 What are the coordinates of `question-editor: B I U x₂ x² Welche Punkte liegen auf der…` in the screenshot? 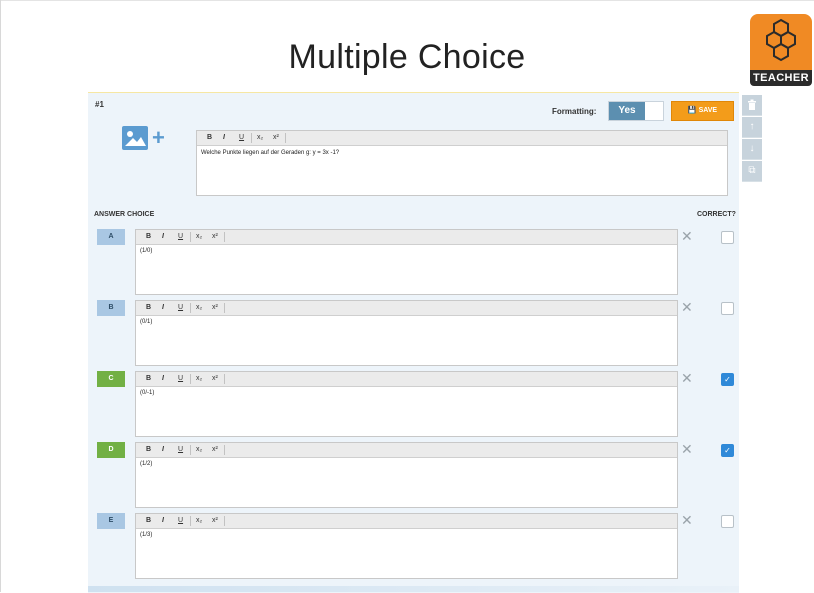 It's located at (462, 163).